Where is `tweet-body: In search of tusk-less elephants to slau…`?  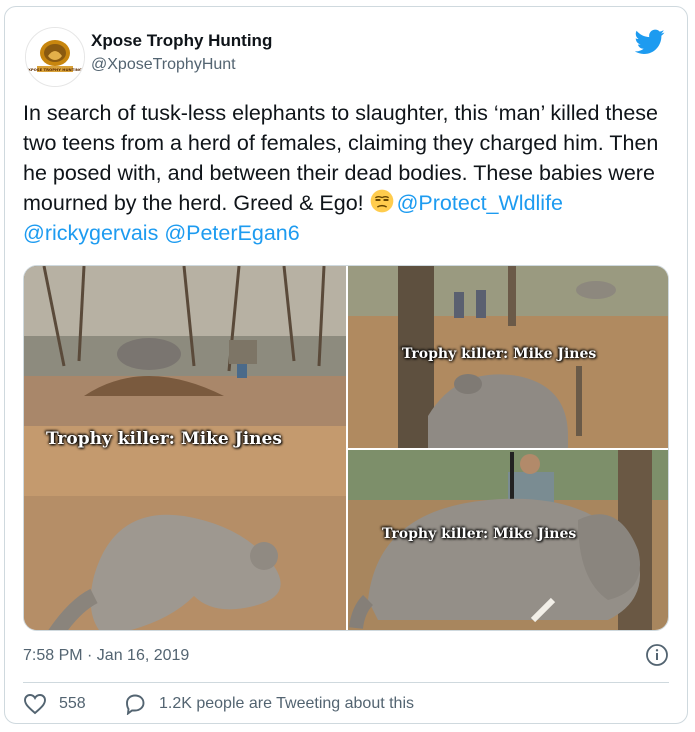
tweet-body: In search of tusk-less elephants to slau… is located at coordinates (341, 158).